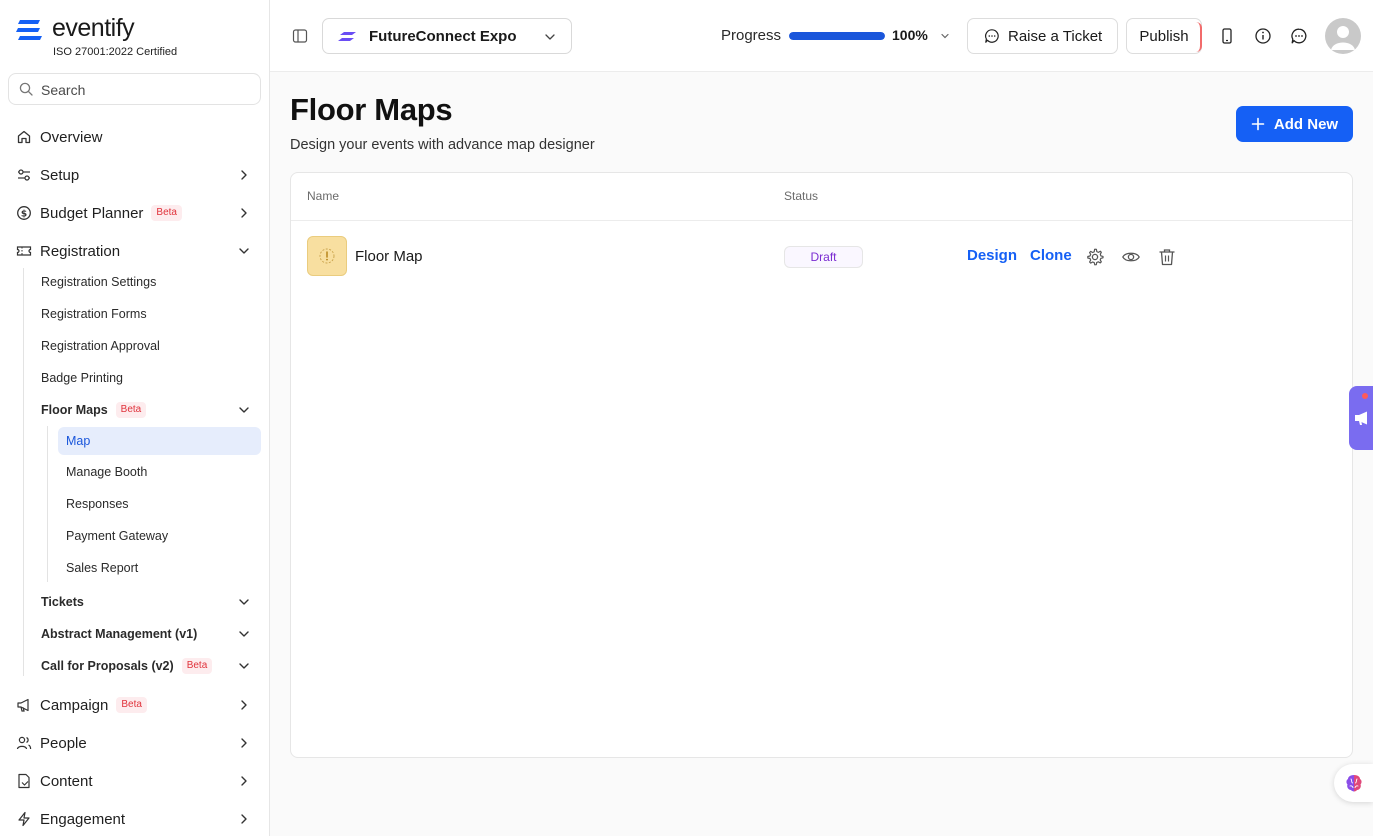  Describe the element at coordinates (751, 35) in the screenshot. I see `progress-label: Progress` at that location.